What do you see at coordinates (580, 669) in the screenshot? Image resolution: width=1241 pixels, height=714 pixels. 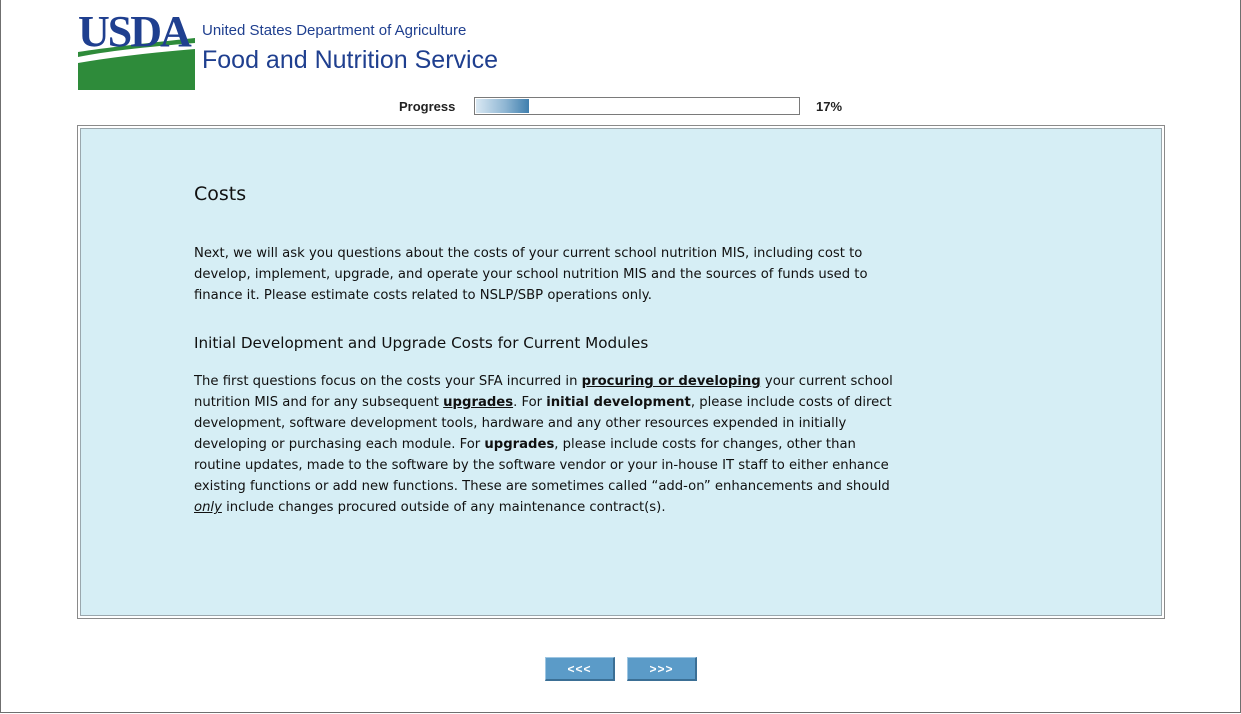 I see `back-button: <<<` at bounding box center [580, 669].